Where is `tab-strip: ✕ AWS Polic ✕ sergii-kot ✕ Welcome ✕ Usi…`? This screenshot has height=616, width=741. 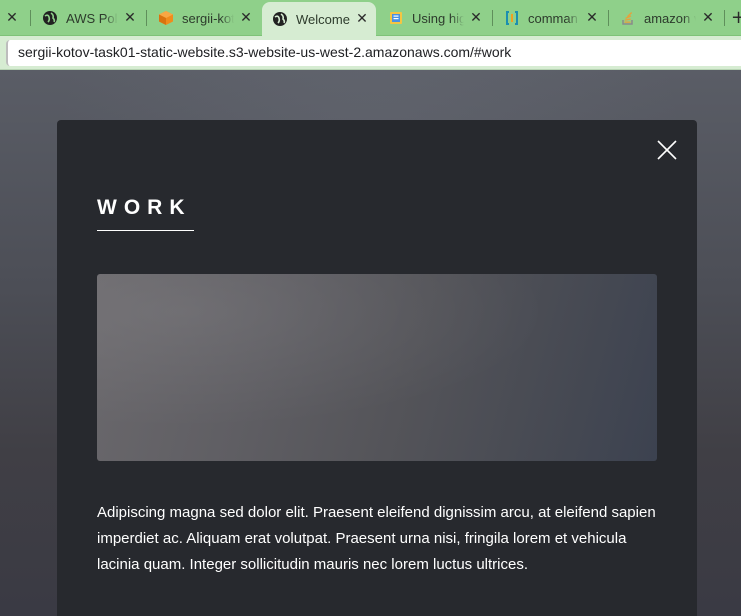
tab-strip: ✕ AWS Polic ✕ sergii-kot ✕ Welcome ✕ Usi… is located at coordinates (370, 18).